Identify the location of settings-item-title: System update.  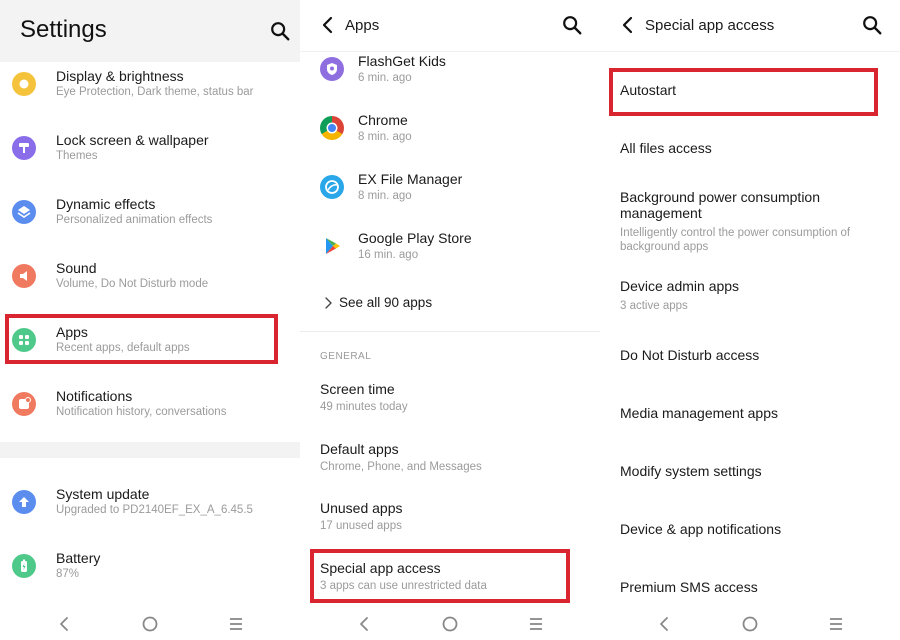
(103, 494).